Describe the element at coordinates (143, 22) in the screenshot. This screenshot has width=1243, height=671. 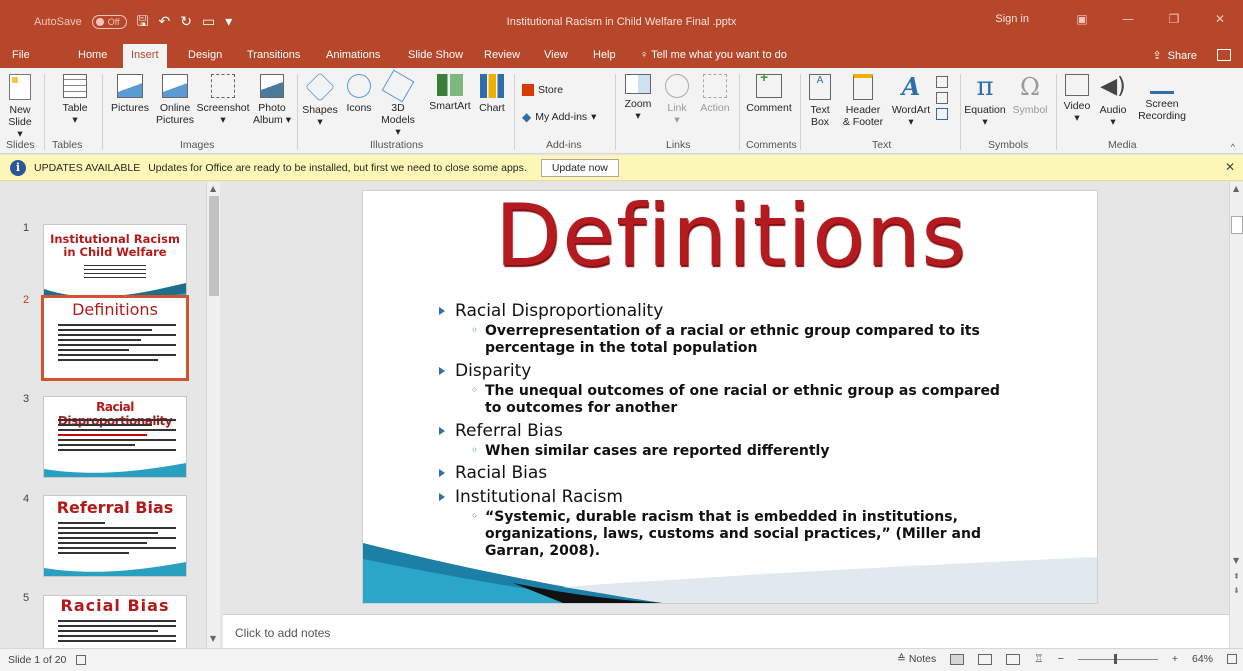
I see `save-icon: 🖫` at that location.